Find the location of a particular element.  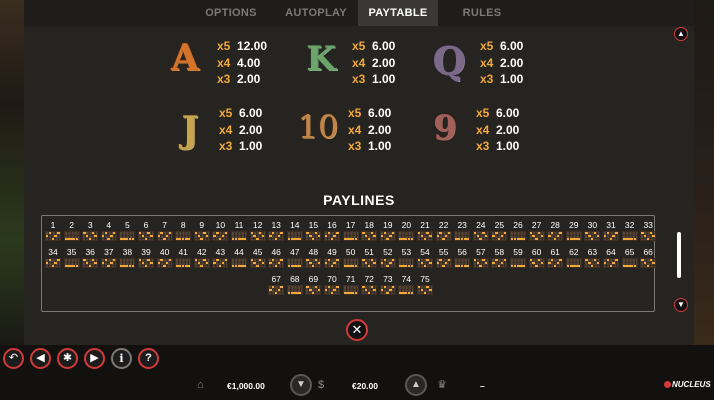

payline-number: 31 is located at coordinates (611, 225).